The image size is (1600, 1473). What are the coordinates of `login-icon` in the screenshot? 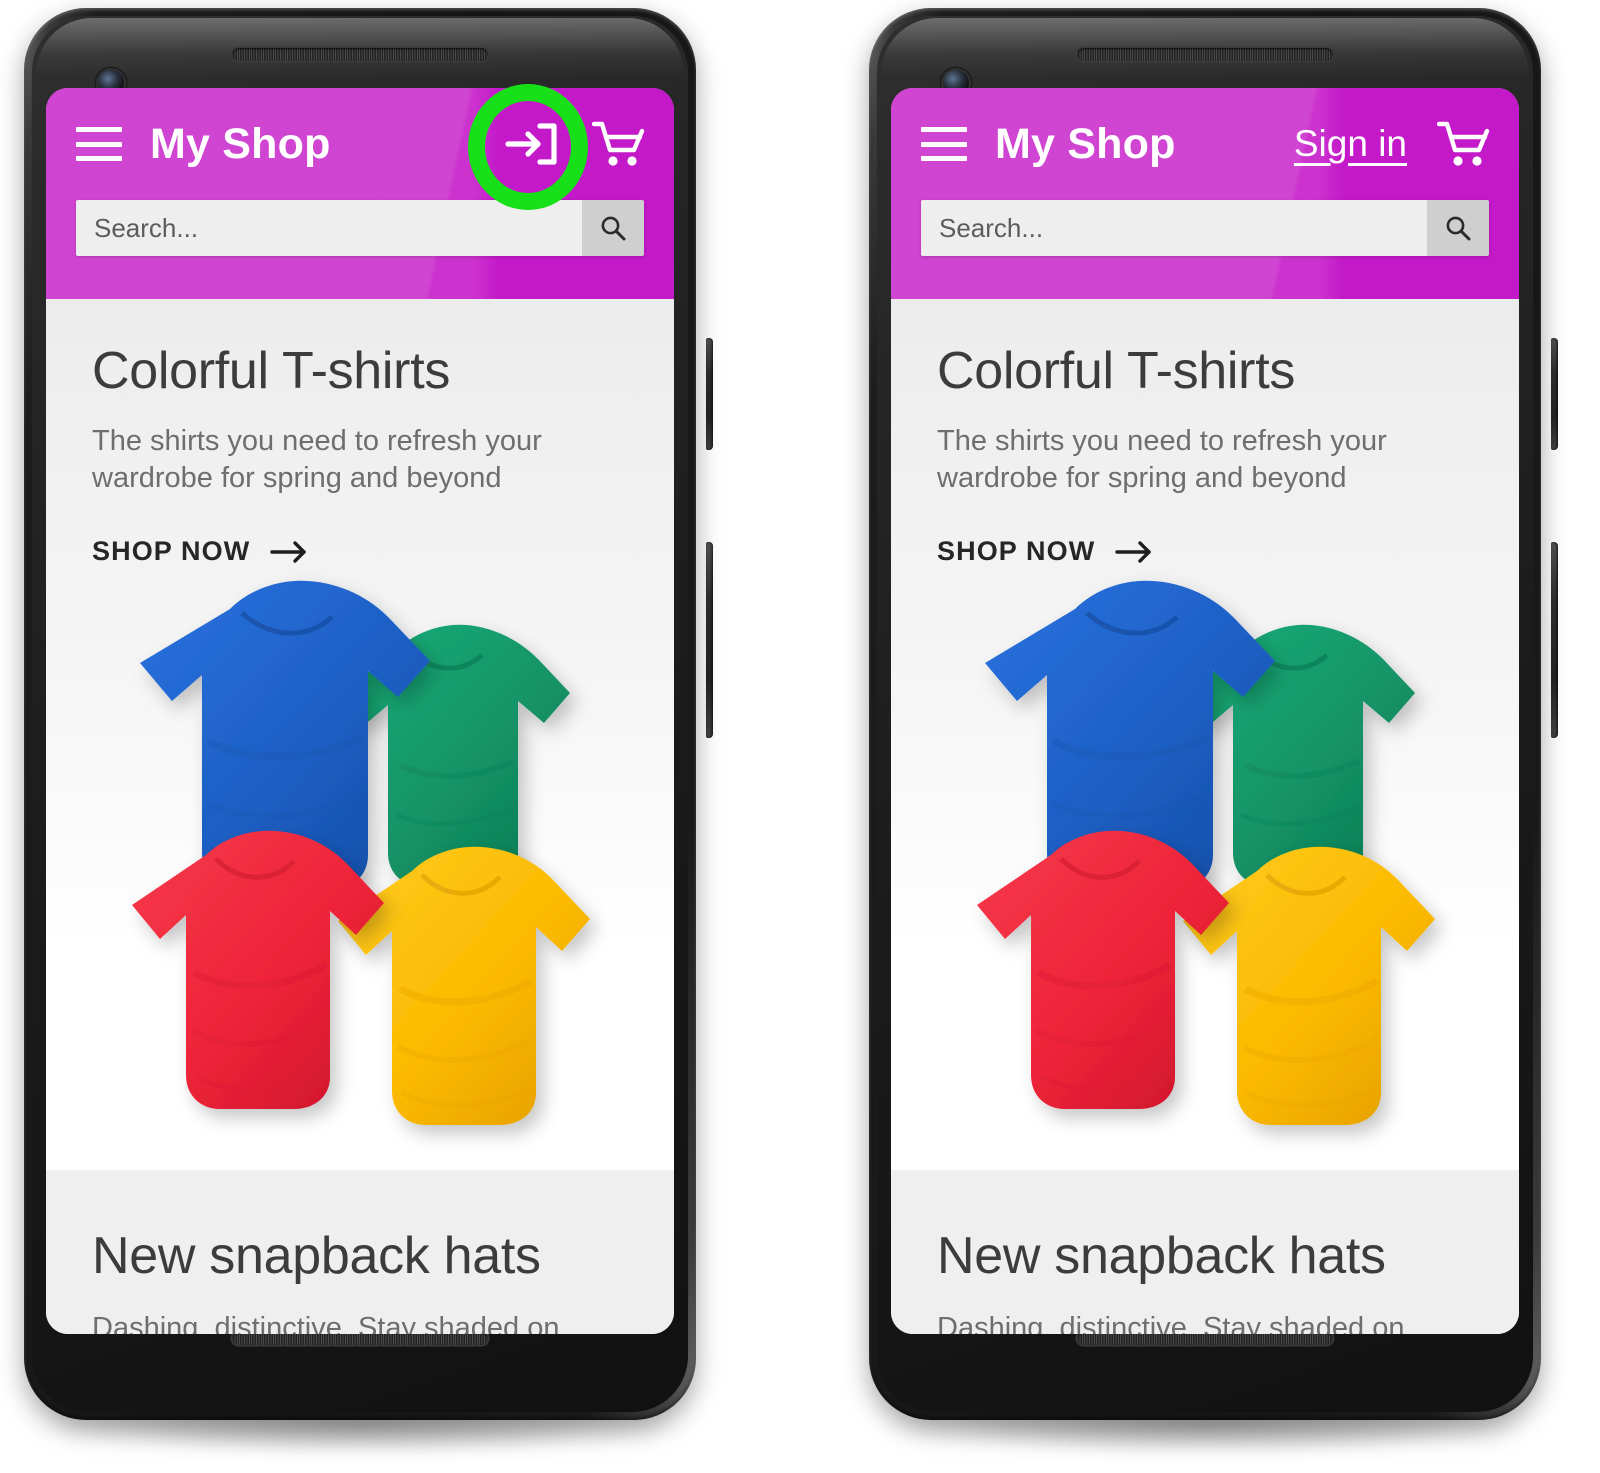 It's located at (531, 144).